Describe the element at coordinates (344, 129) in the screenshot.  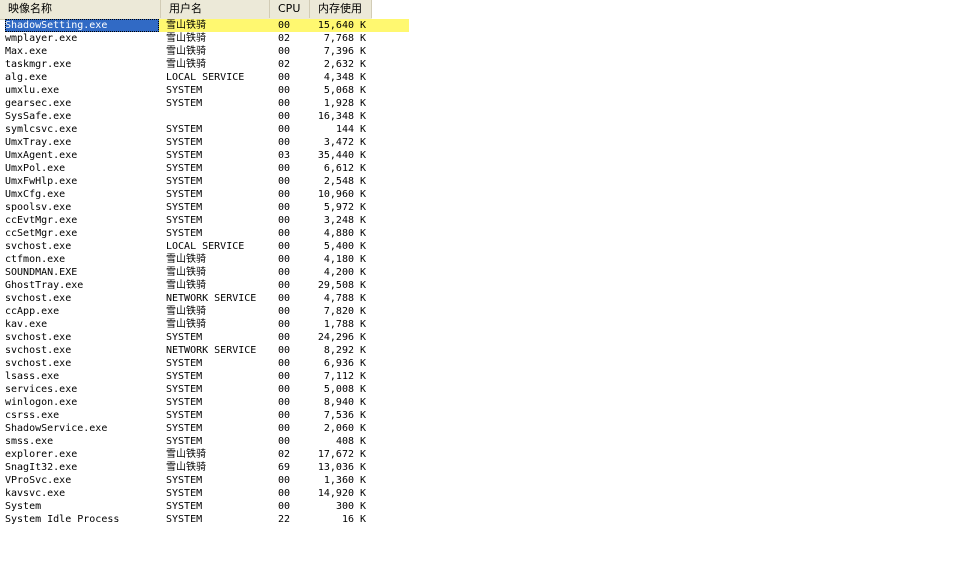
I see `process-memory: 144` at that location.